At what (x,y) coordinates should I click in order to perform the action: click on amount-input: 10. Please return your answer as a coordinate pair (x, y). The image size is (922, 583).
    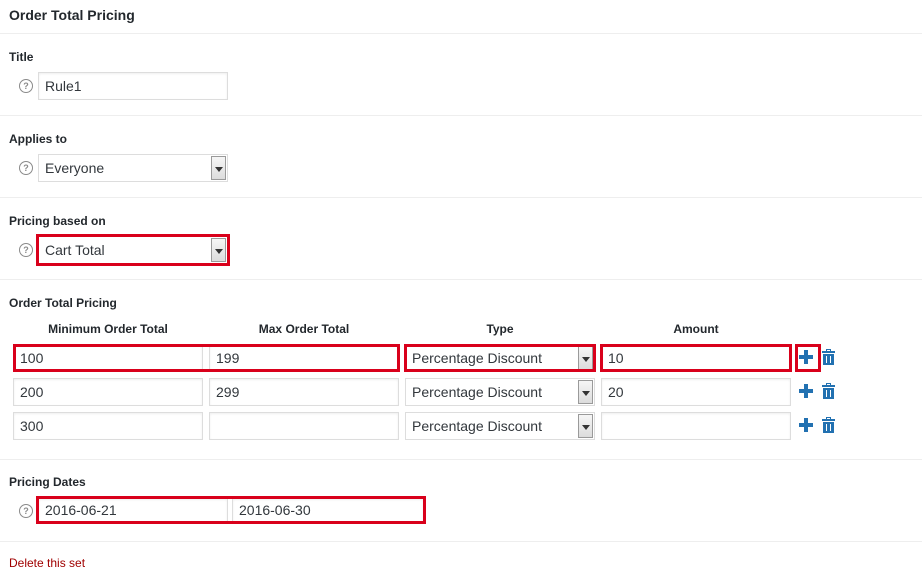
    Looking at the image, I should click on (696, 358).